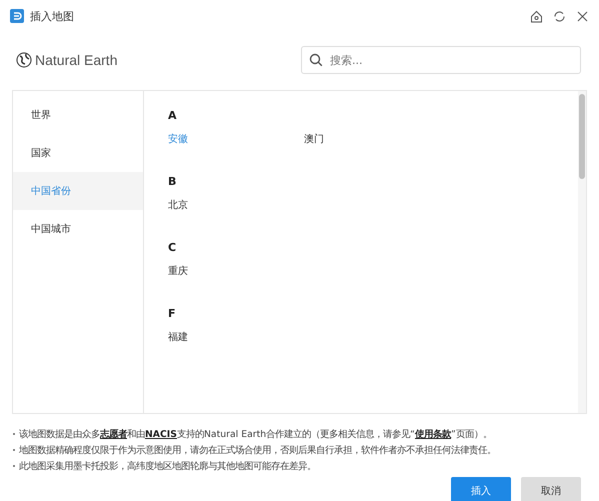  What do you see at coordinates (173, 115) in the screenshot?
I see `group-letter: A` at bounding box center [173, 115].